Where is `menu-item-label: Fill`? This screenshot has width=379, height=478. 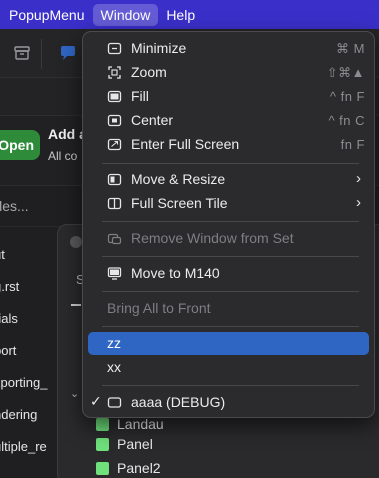 menu-item-label: Fill is located at coordinates (140, 96).